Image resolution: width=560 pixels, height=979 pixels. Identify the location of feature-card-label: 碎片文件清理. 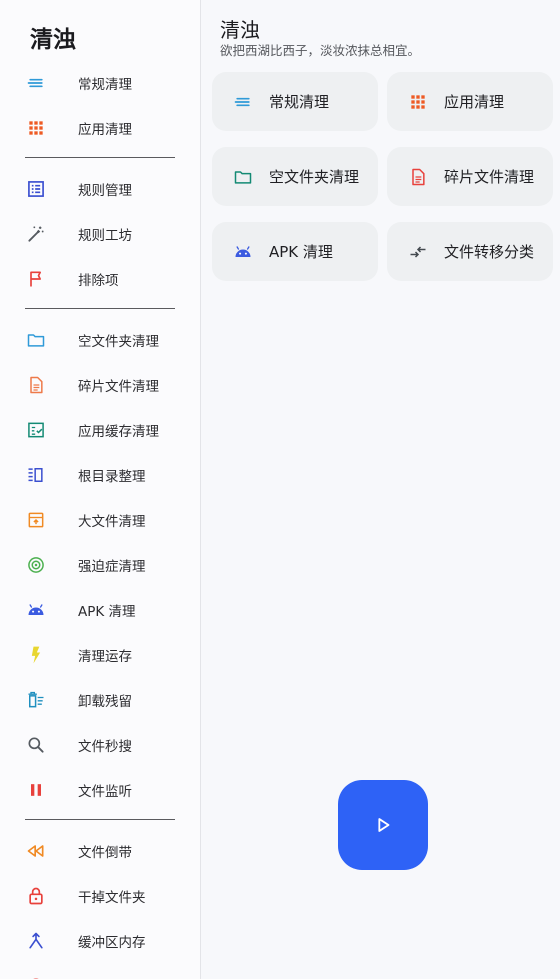
(489, 177).